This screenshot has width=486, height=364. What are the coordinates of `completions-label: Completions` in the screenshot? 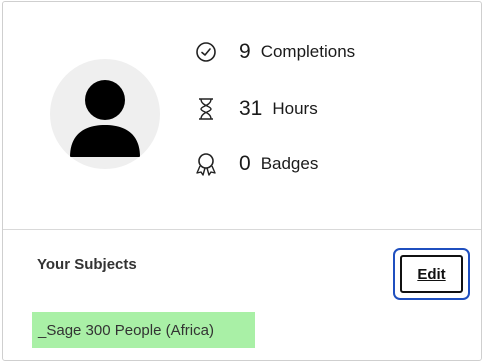 It's located at (308, 51).